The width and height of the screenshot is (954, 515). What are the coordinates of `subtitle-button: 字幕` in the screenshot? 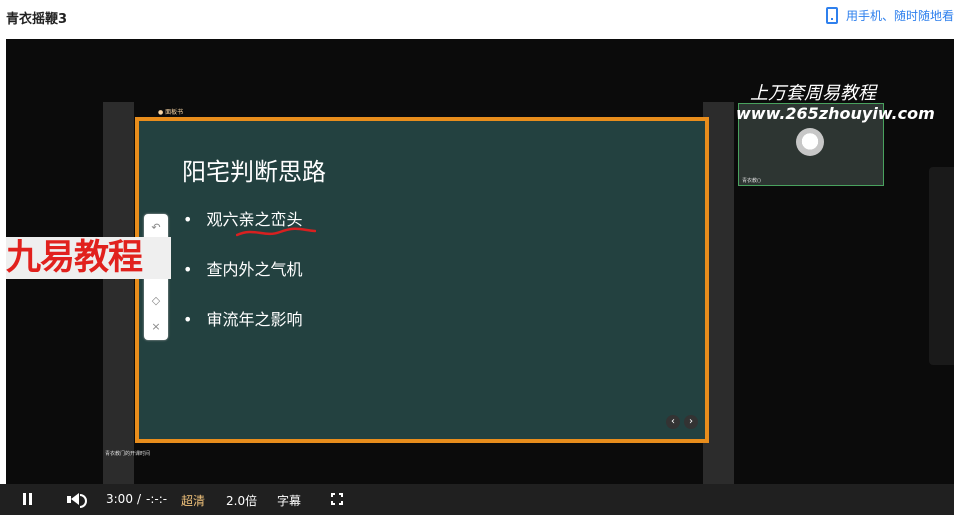 It's located at (289, 500).